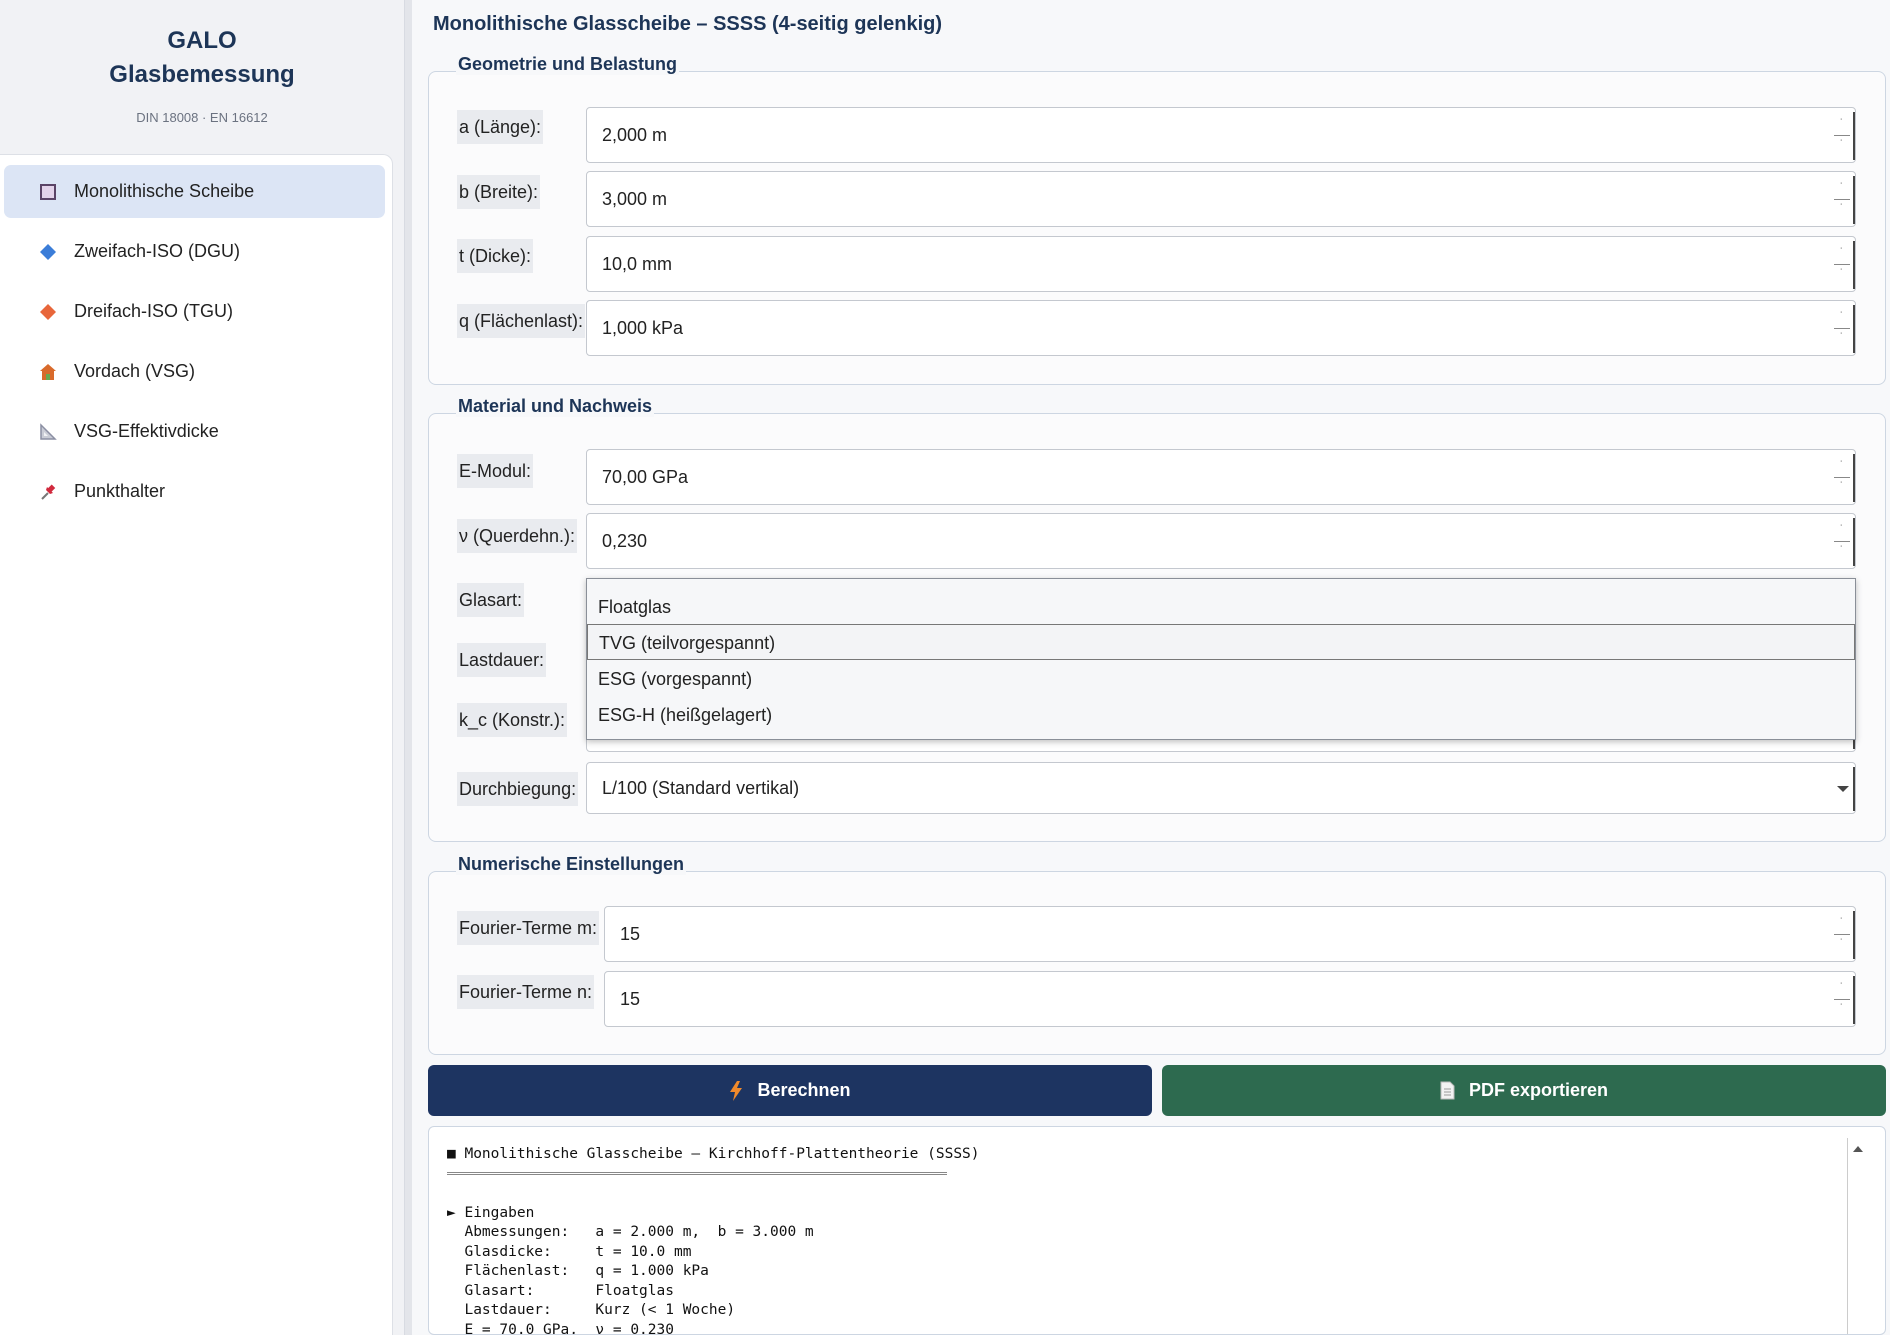 The height and width of the screenshot is (1335, 1890). What do you see at coordinates (495, 256) in the screenshot?
I see `thickness-label: t (Dicke):` at bounding box center [495, 256].